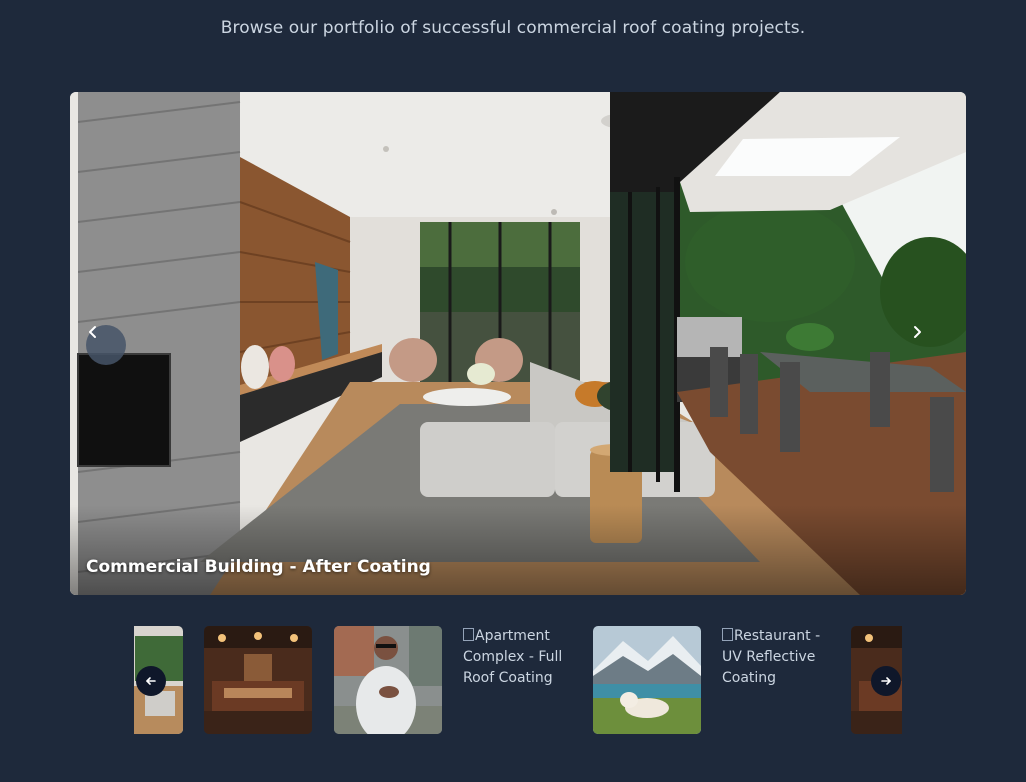 The width and height of the screenshot is (1026, 782). Describe the element at coordinates (258, 567) in the screenshot. I see `slide-caption: Commercial Building - After Coating` at that location.